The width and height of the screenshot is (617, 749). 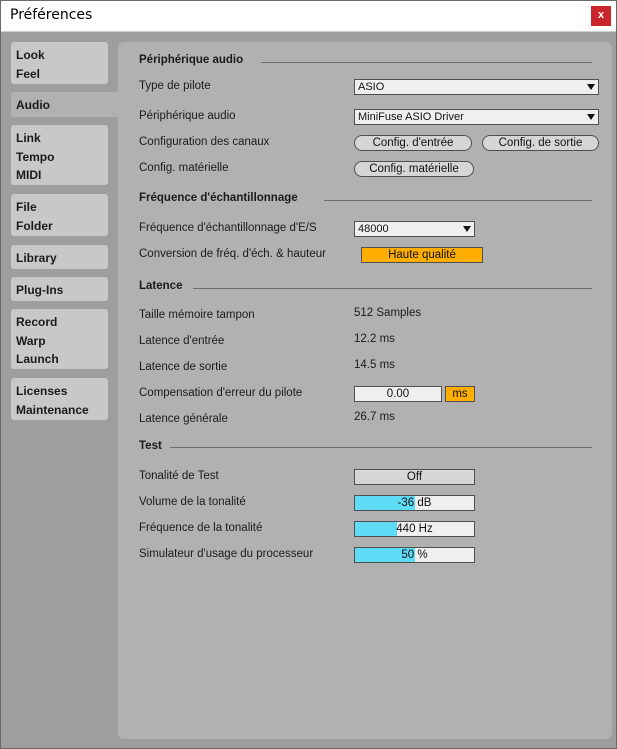 I want to click on tab-label: Audio, so click(x=33, y=105).